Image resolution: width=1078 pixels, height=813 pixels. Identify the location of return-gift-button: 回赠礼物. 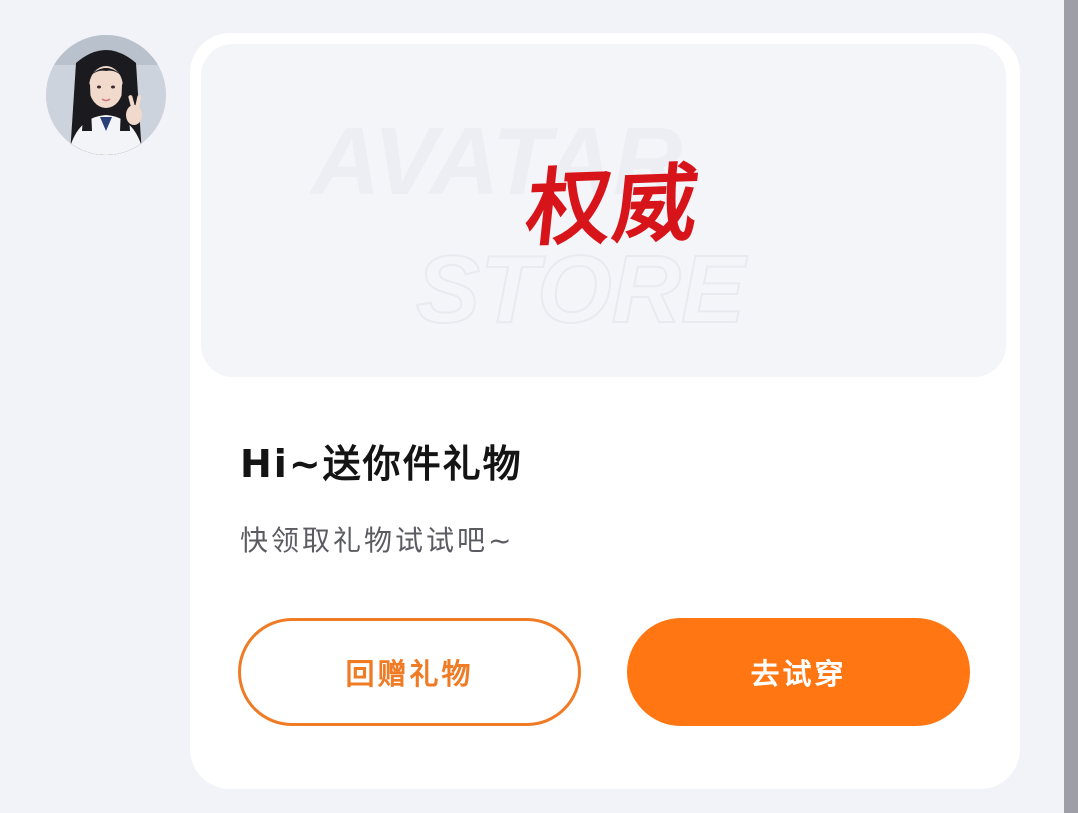
(409, 672).